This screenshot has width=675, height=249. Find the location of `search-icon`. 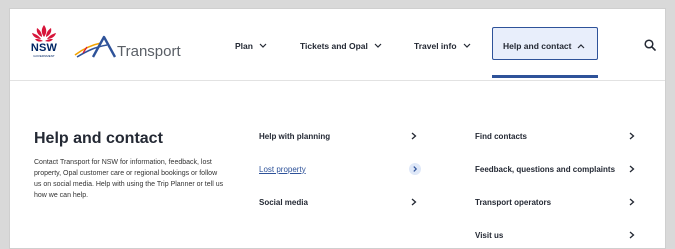

search-icon is located at coordinates (650, 45).